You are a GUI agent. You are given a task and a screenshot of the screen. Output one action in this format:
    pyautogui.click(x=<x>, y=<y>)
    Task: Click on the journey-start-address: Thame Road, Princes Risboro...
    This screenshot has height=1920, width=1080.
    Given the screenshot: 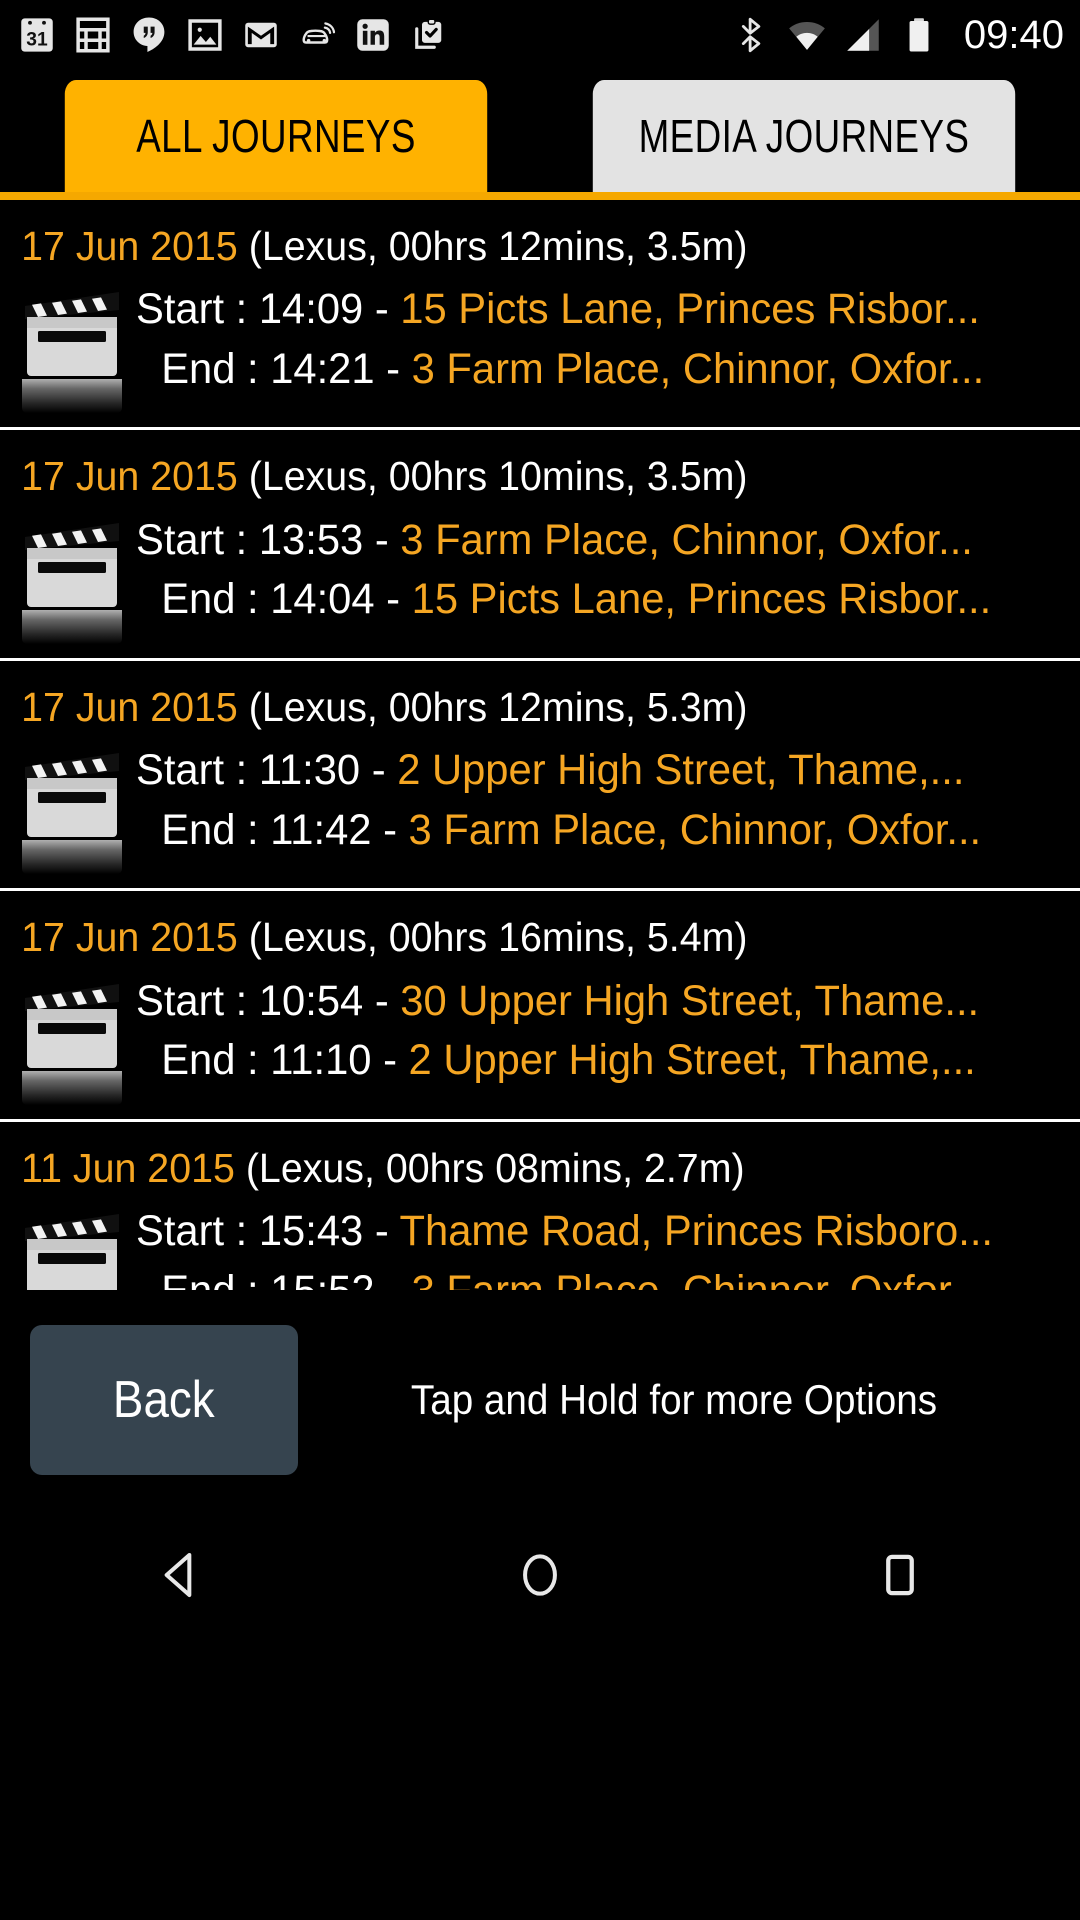 What is the action you would take?
    pyautogui.click(x=696, y=1231)
    